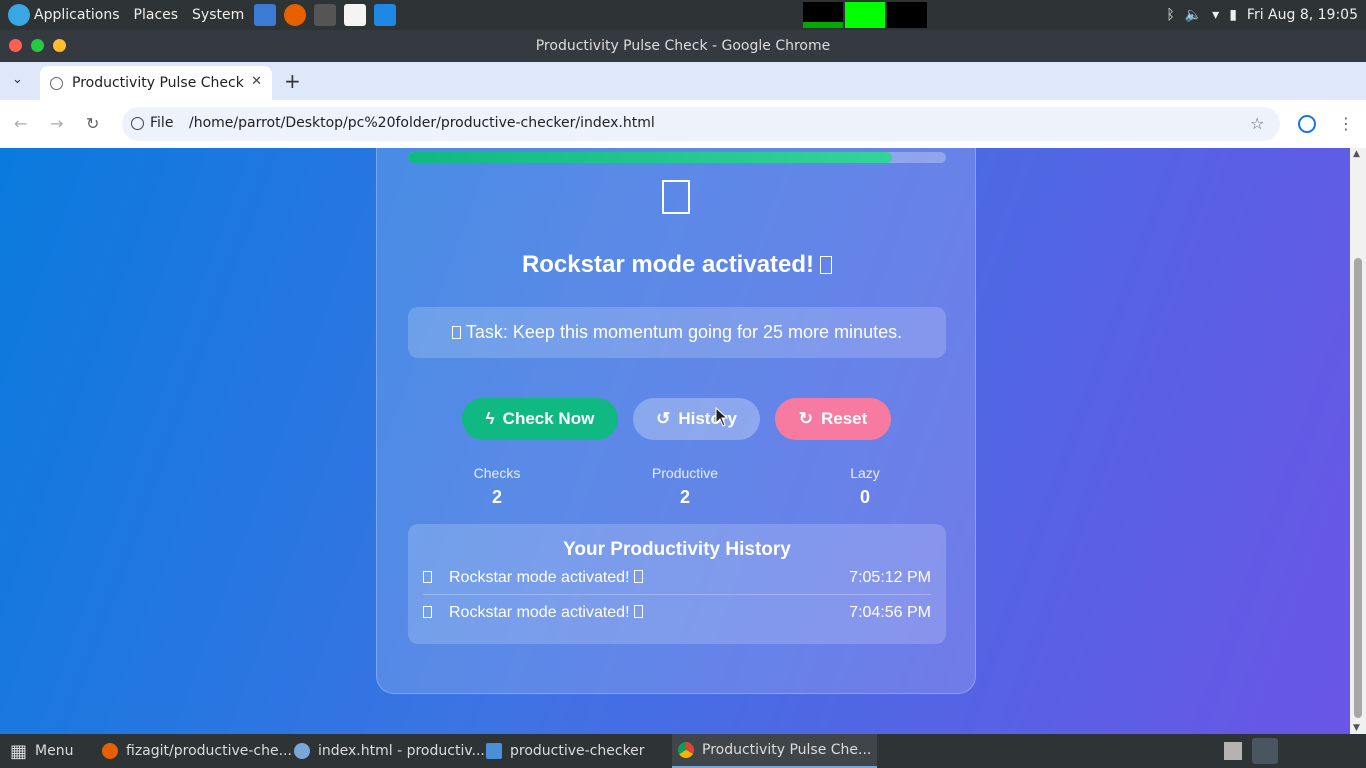  I want to click on folder-icon, so click(494, 751).